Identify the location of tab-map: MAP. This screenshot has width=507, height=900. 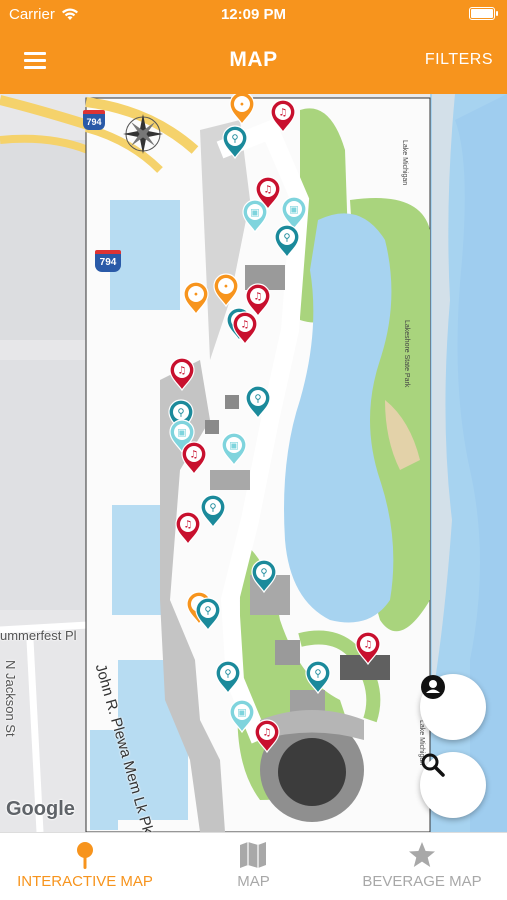
(253, 866).